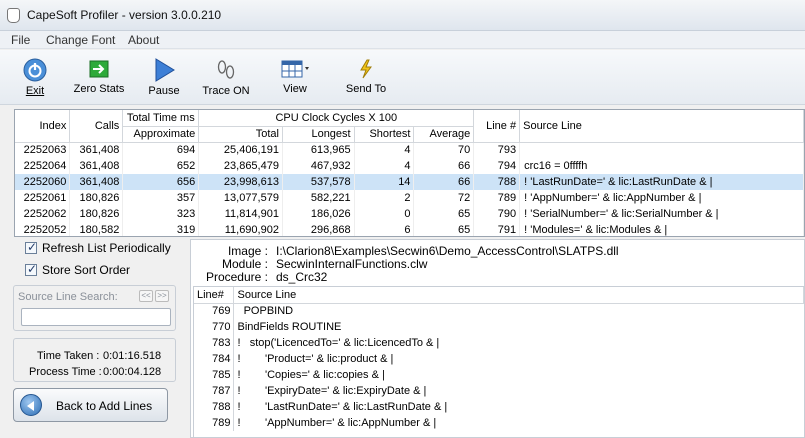 Image resolution: width=805 pixels, height=438 pixels. What do you see at coordinates (226, 80) in the screenshot?
I see `trace-on-button: Trace ON` at bounding box center [226, 80].